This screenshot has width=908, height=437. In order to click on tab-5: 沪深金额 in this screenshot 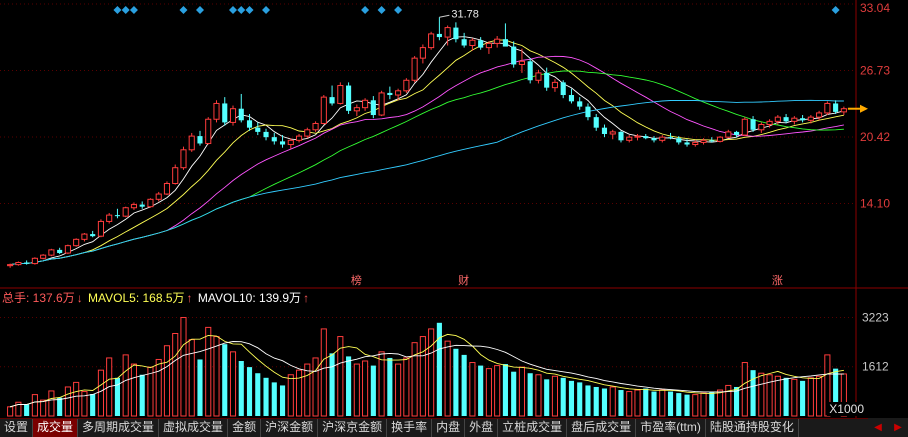, I will do `click(290, 428)`.